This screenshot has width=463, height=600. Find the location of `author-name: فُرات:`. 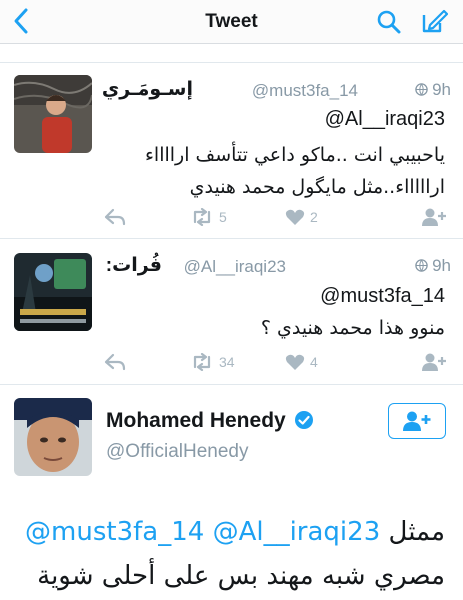

author-name: فُرات: is located at coordinates (134, 265).